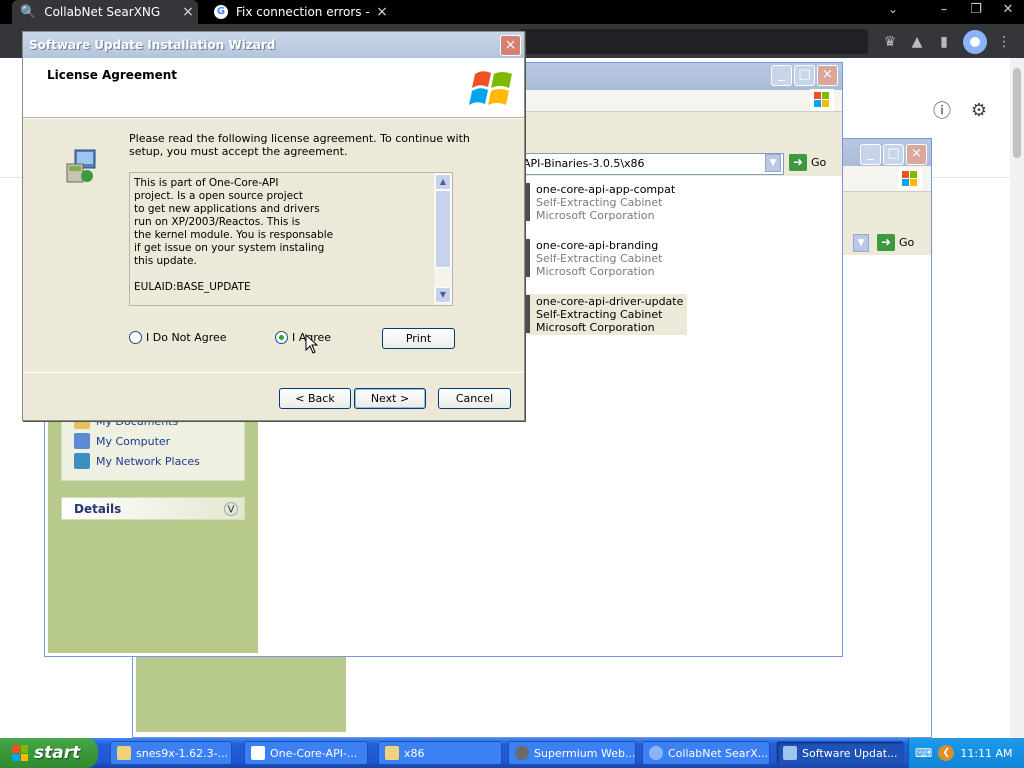 The width and height of the screenshot is (1024, 768). I want to click on my-network-places-link: My Network Places, so click(159, 461).